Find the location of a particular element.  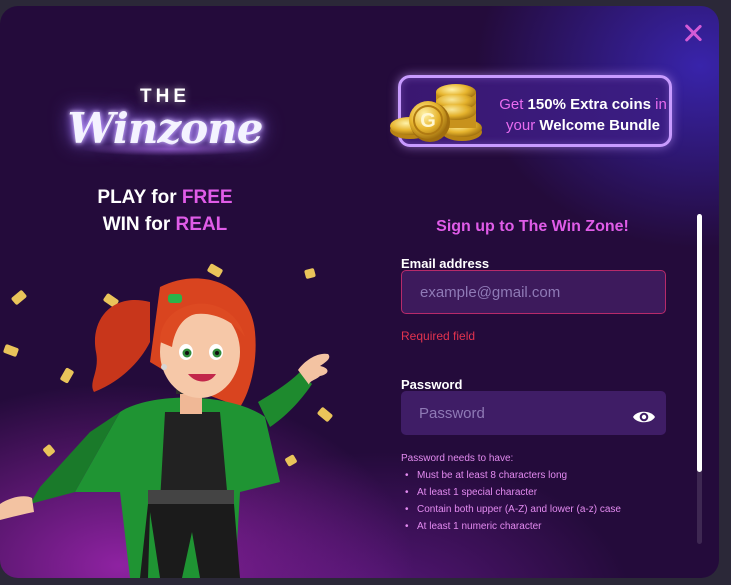

promo-in: in is located at coordinates (658, 104).